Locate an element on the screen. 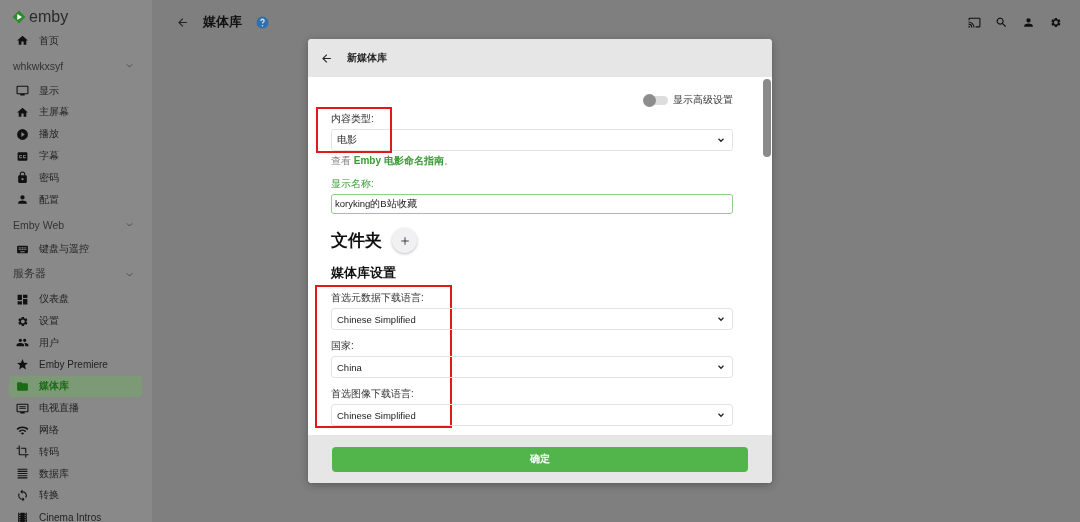  sidebar-item: 电视直播 is located at coordinates (75, 408).